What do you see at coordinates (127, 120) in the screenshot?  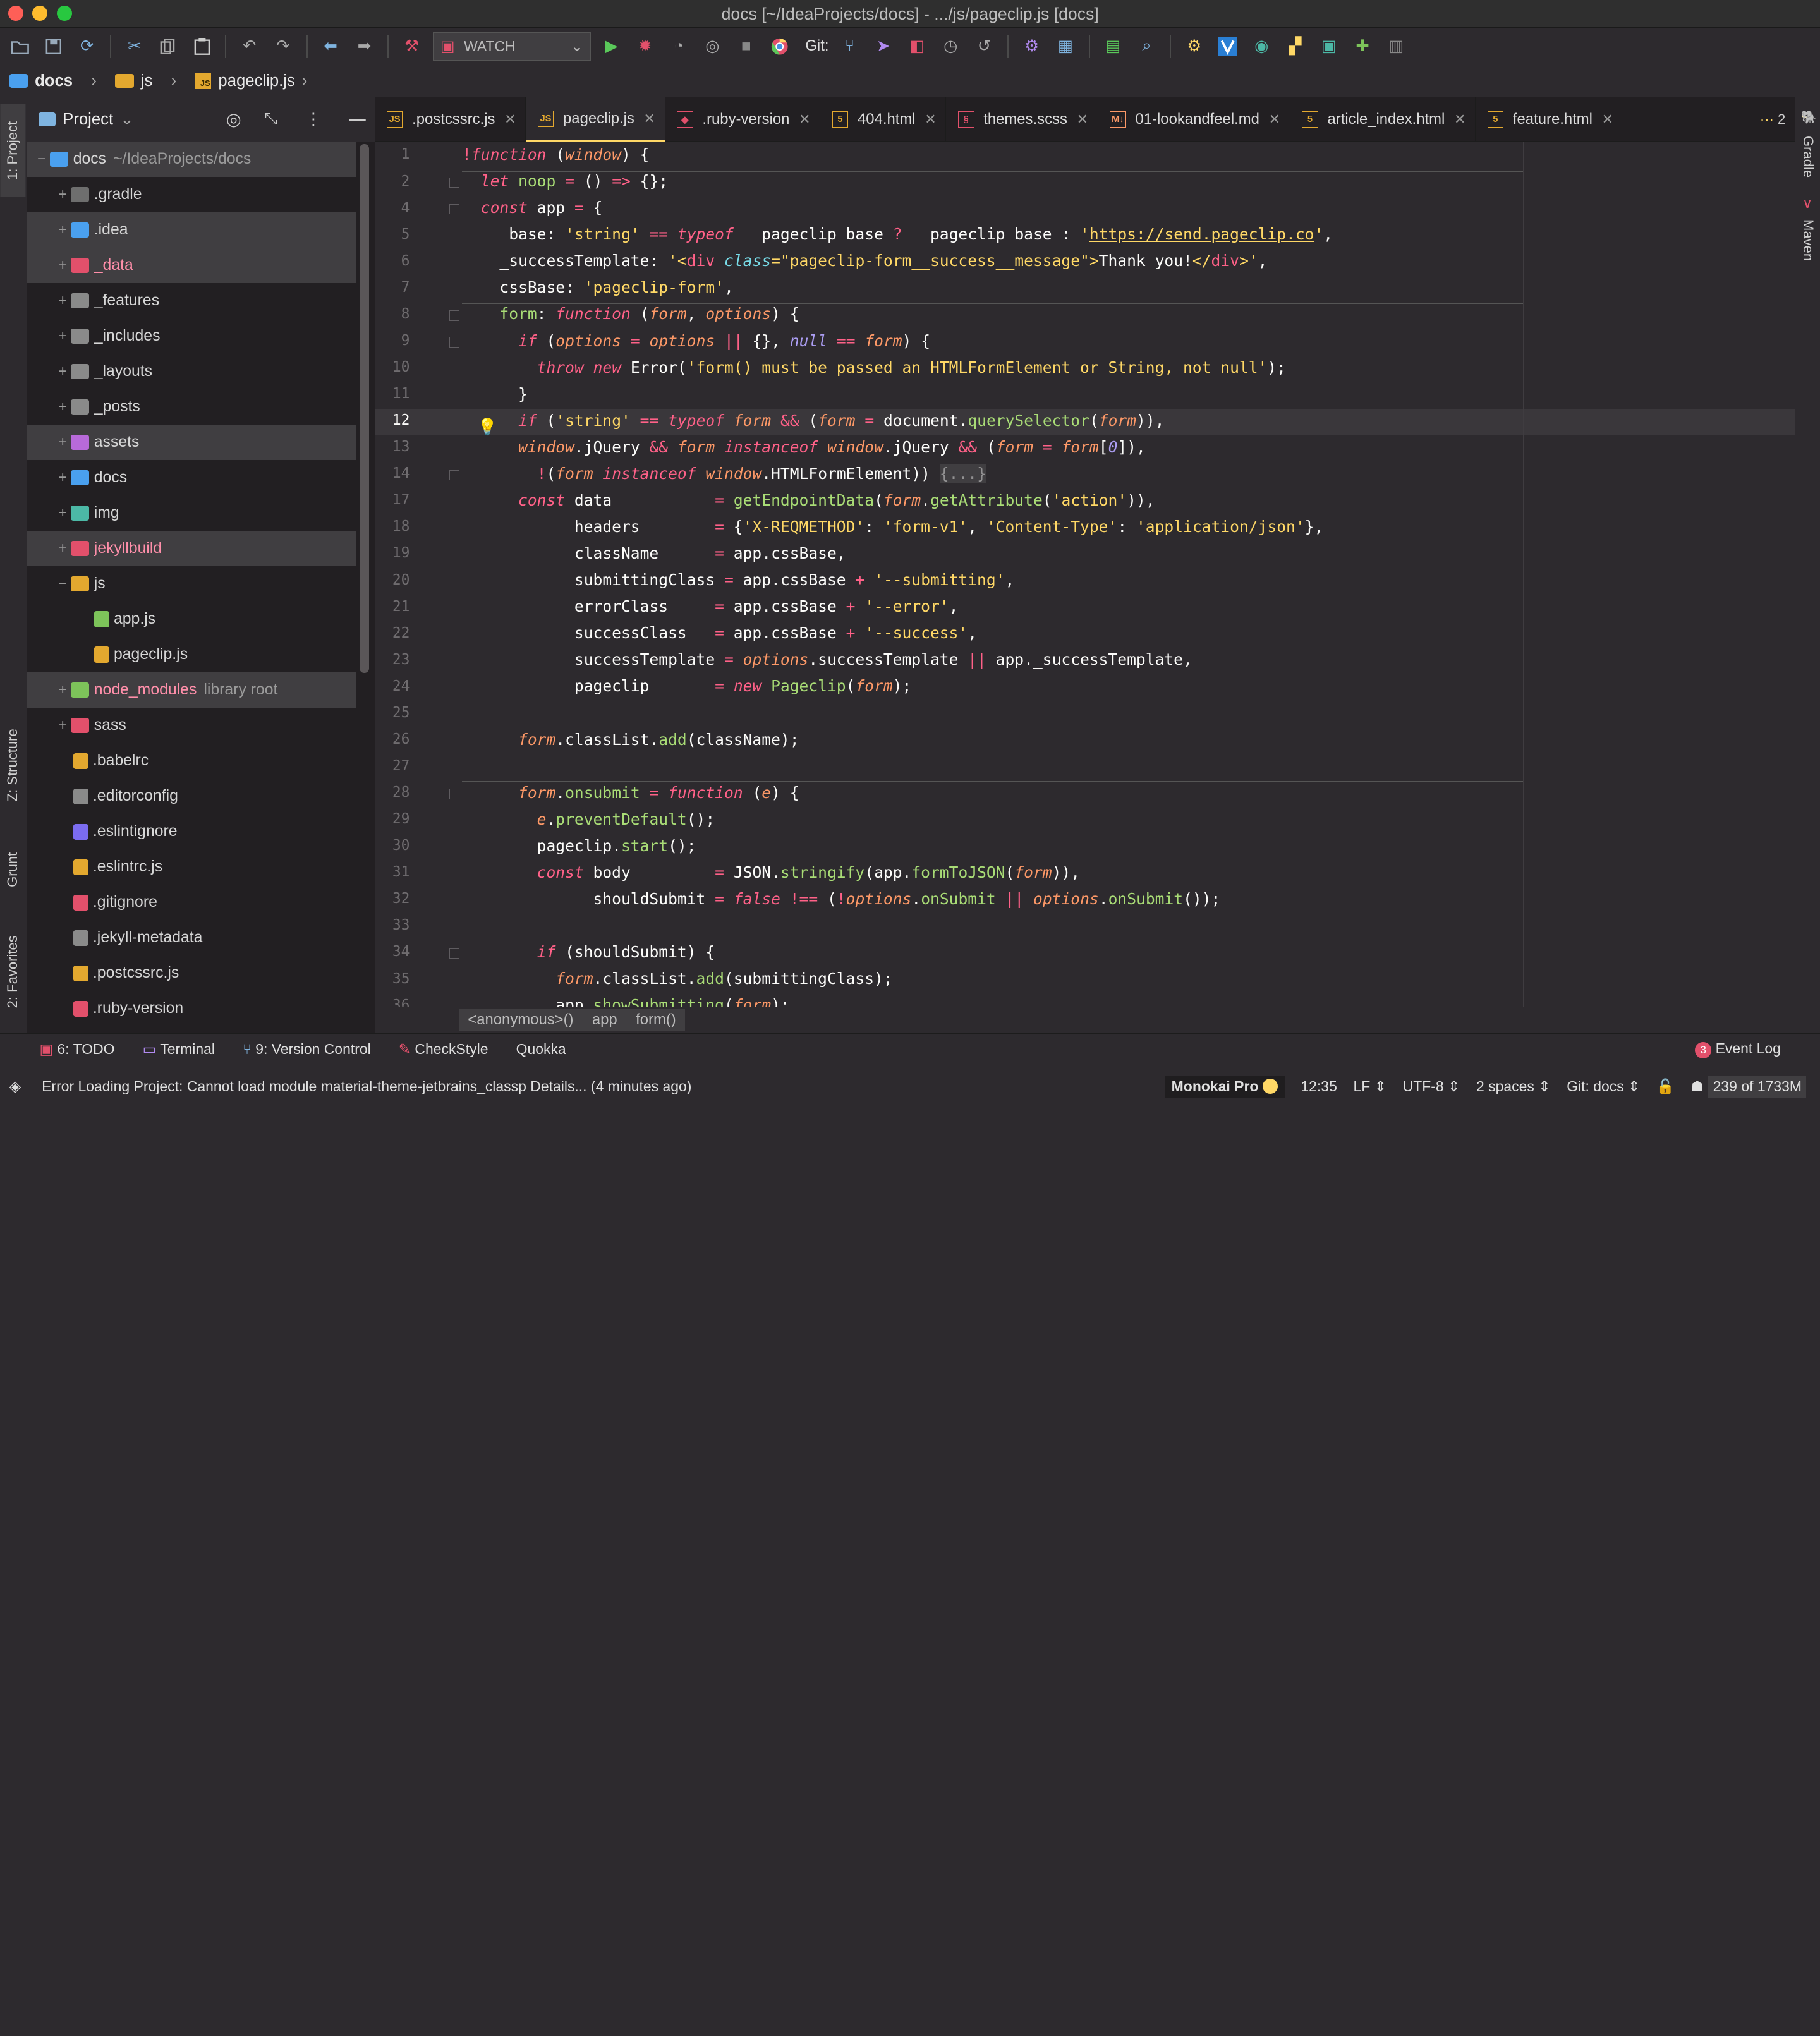 I see `chevron-down-icon: ⌄` at bounding box center [127, 120].